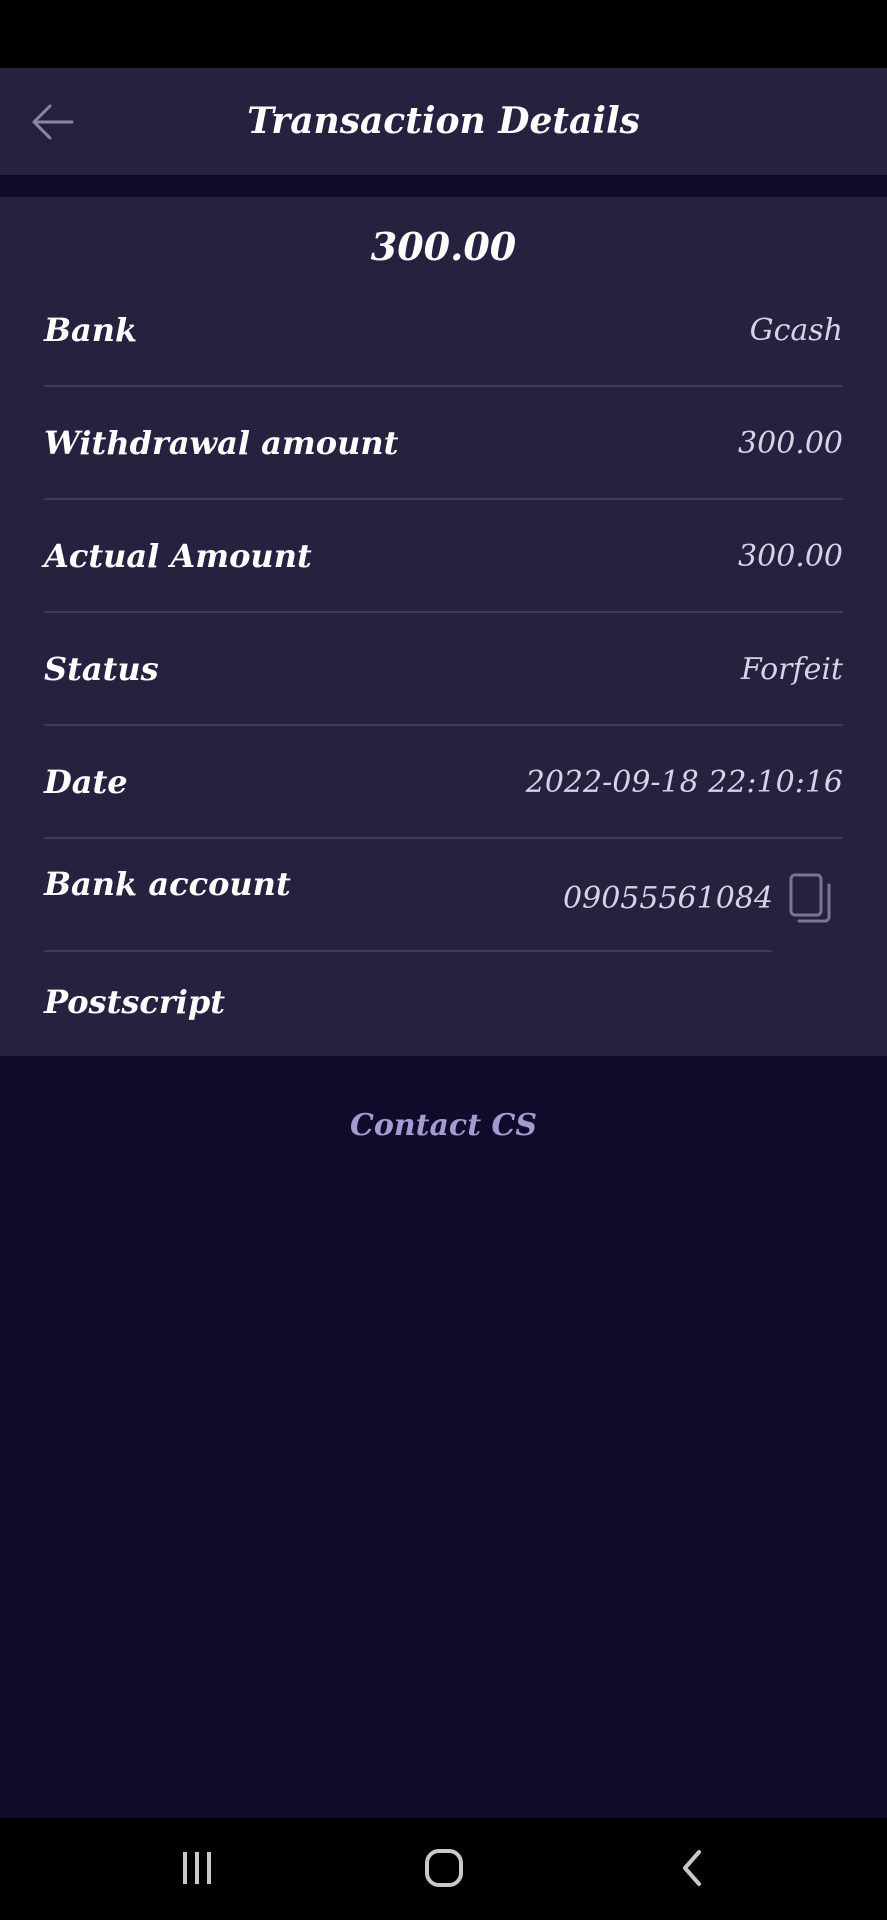  What do you see at coordinates (668, 898) in the screenshot?
I see `bank-account-number: 09055561084` at bounding box center [668, 898].